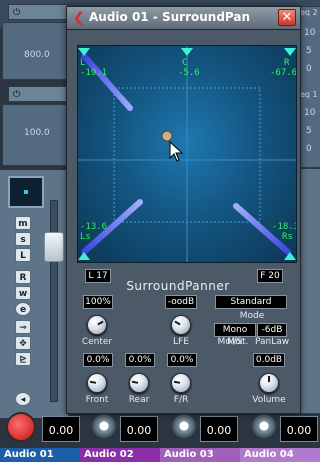 Image resolution: width=320 pixels, height=462 pixels. I want to click on right-eq-label-2: eq 1, so click(309, 94).